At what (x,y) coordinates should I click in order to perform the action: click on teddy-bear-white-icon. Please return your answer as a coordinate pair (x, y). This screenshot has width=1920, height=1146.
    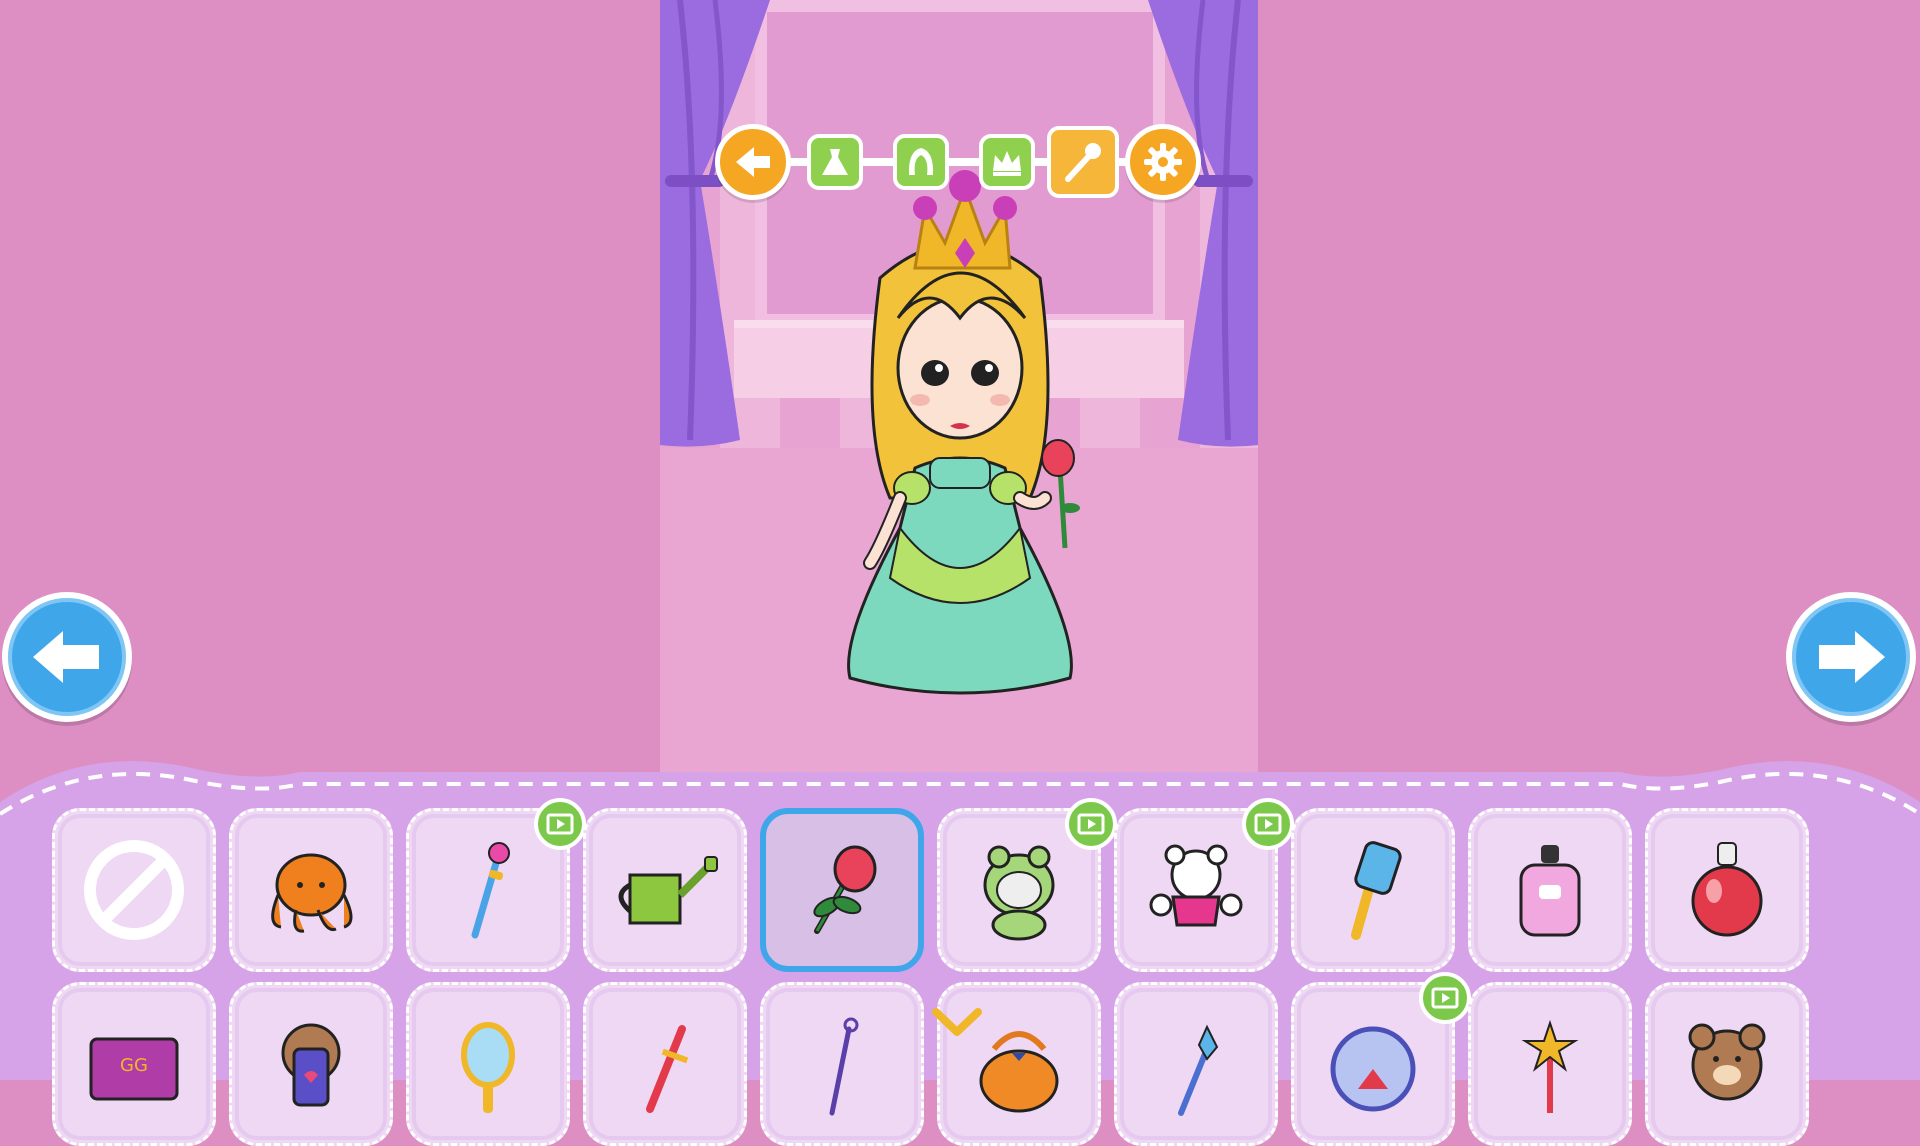
    Looking at the image, I should click on (1196, 885).